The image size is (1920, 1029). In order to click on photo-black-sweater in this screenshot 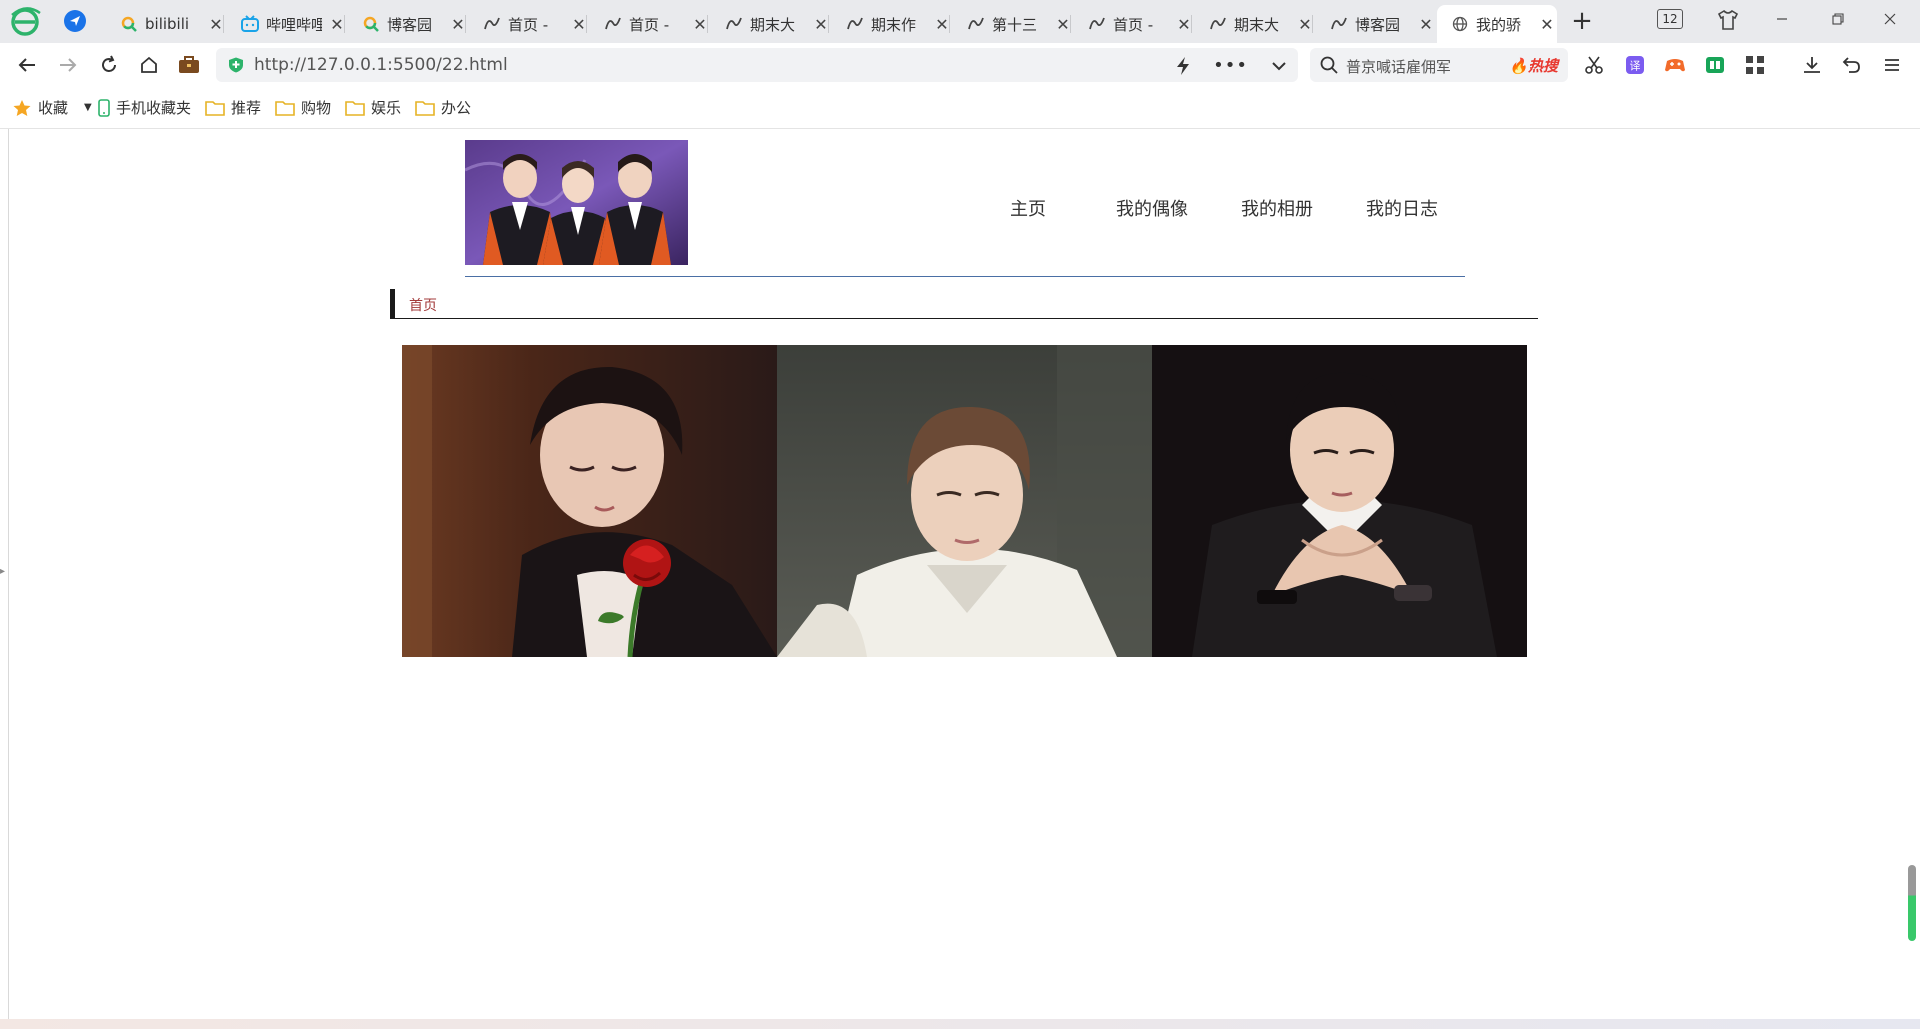, I will do `click(1339, 501)`.